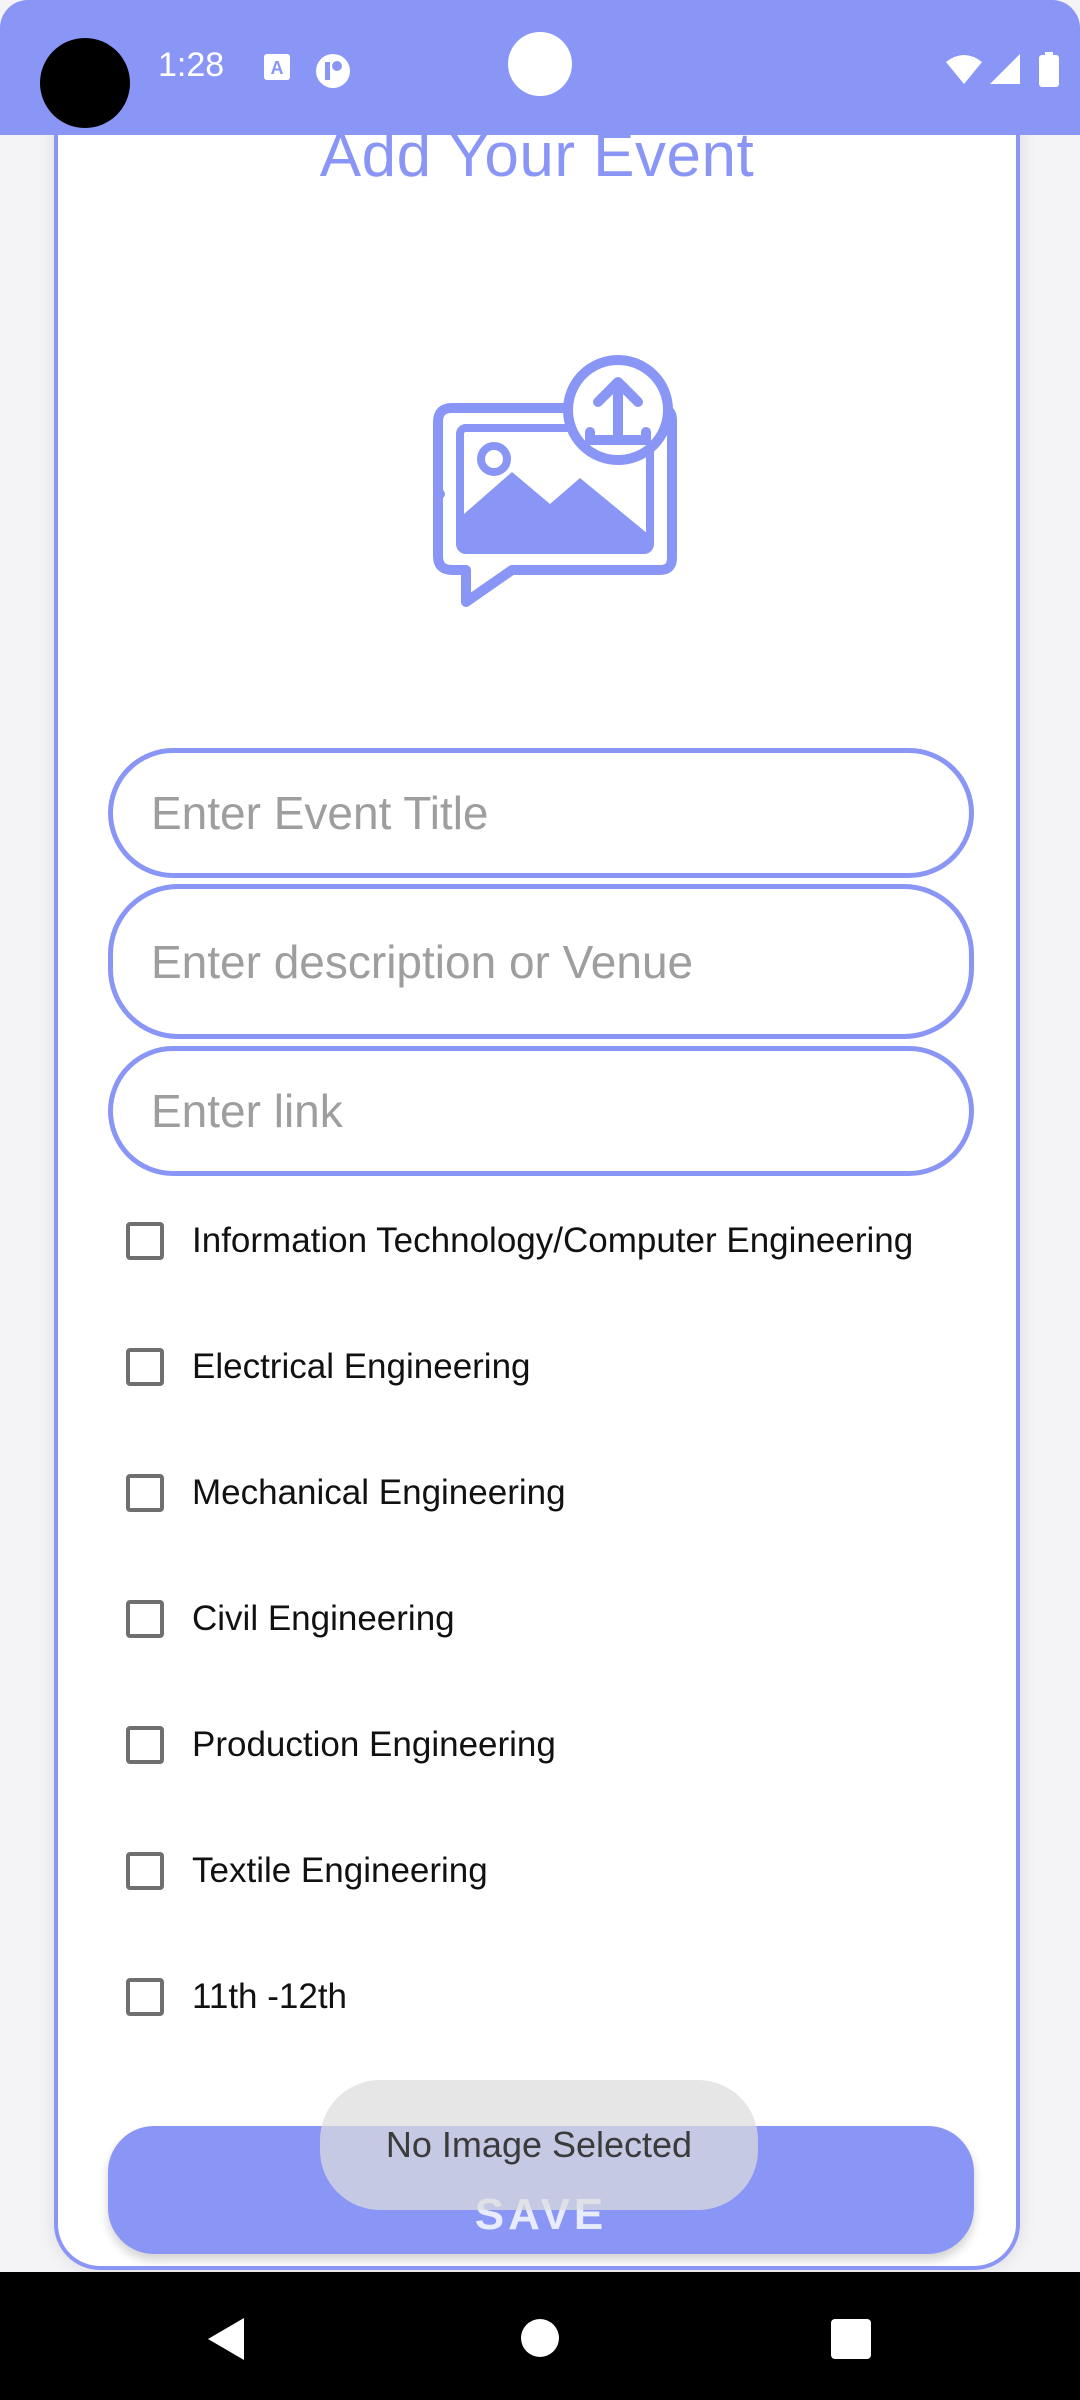 The height and width of the screenshot is (2400, 1080). I want to click on status-time: 1:28, so click(191, 65).